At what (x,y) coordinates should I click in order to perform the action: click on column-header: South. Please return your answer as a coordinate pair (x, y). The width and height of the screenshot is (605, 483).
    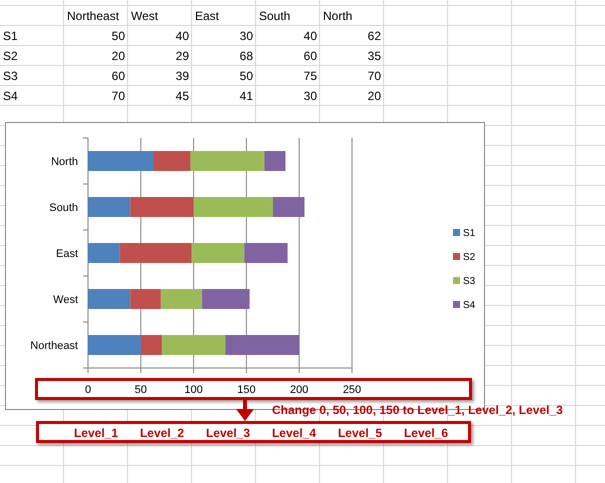
    Looking at the image, I should click on (274, 16).